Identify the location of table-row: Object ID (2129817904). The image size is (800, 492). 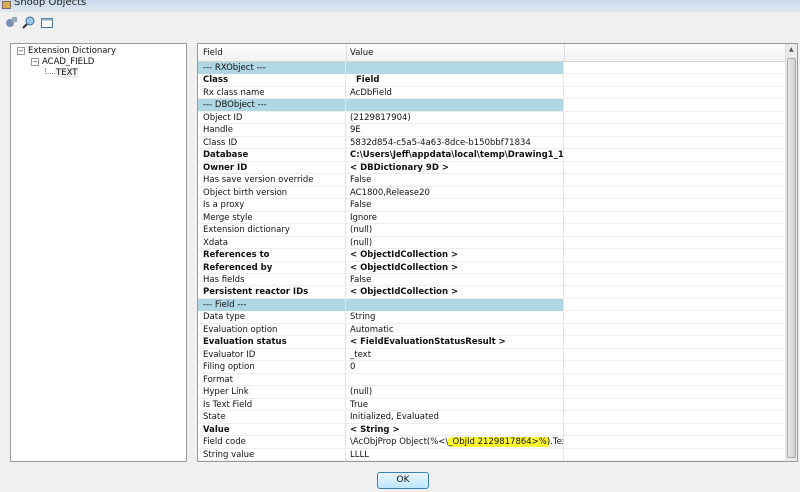
(492, 118).